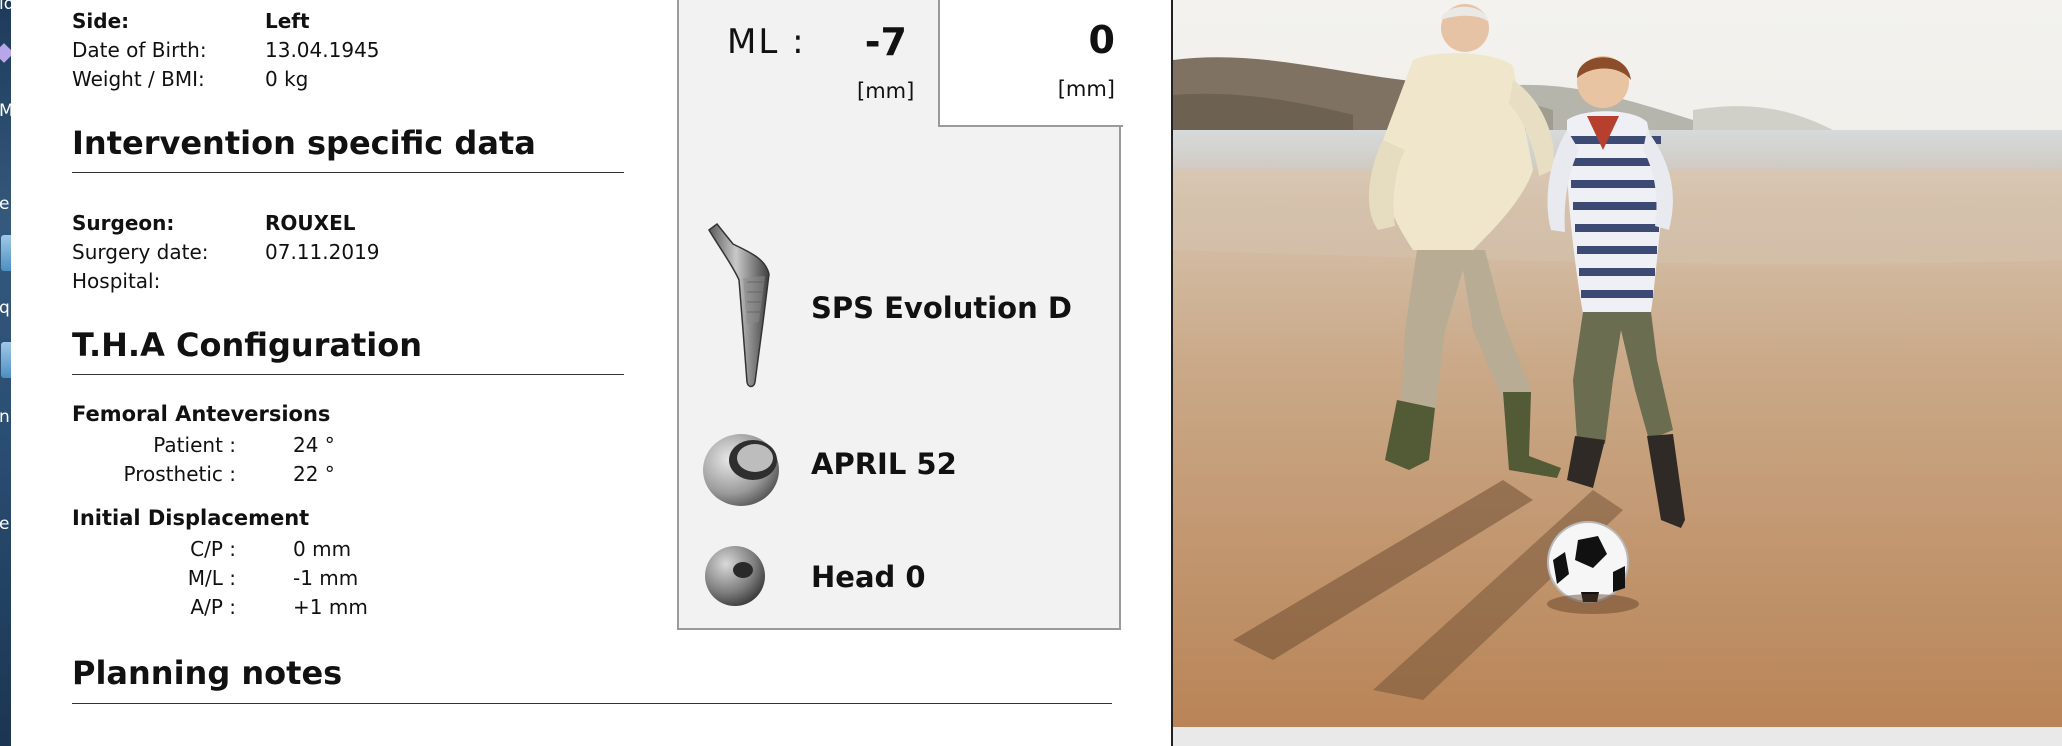 This screenshot has width=2062, height=746. What do you see at coordinates (191, 518) in the screenshot?
I see `displacement-title: Initial Displacement` at bounding box center [191, 518].